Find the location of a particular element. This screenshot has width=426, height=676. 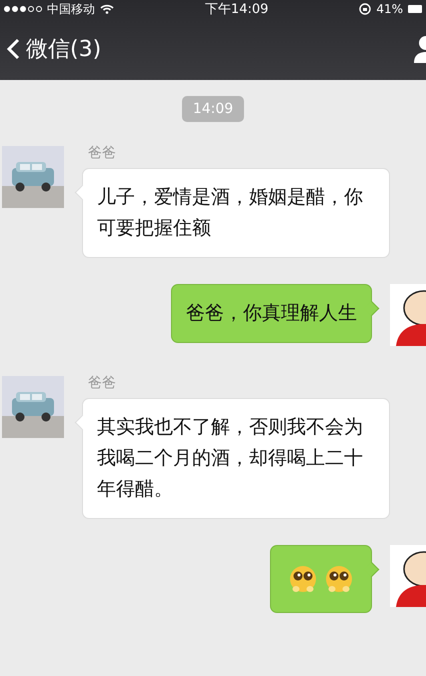

battery-percent: 41% is located at coordinates (389, 9).